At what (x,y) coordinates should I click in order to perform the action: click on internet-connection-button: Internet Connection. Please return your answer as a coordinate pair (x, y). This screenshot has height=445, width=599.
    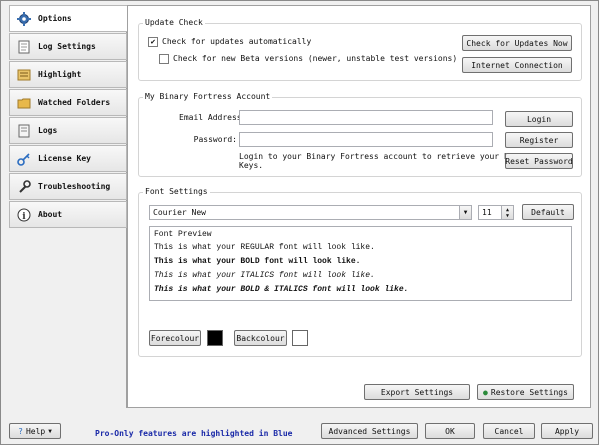
    Looking at the image, I should click on (517, 65).